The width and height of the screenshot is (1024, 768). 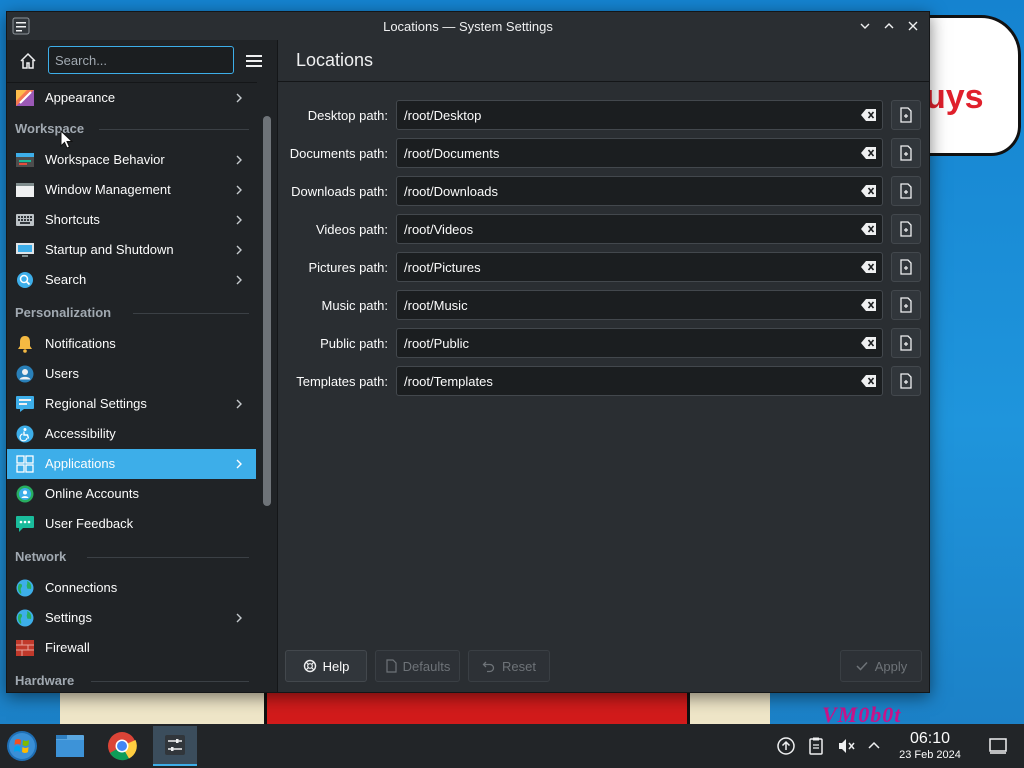 I want to click on applications-icon, so click(x=25, y=464).